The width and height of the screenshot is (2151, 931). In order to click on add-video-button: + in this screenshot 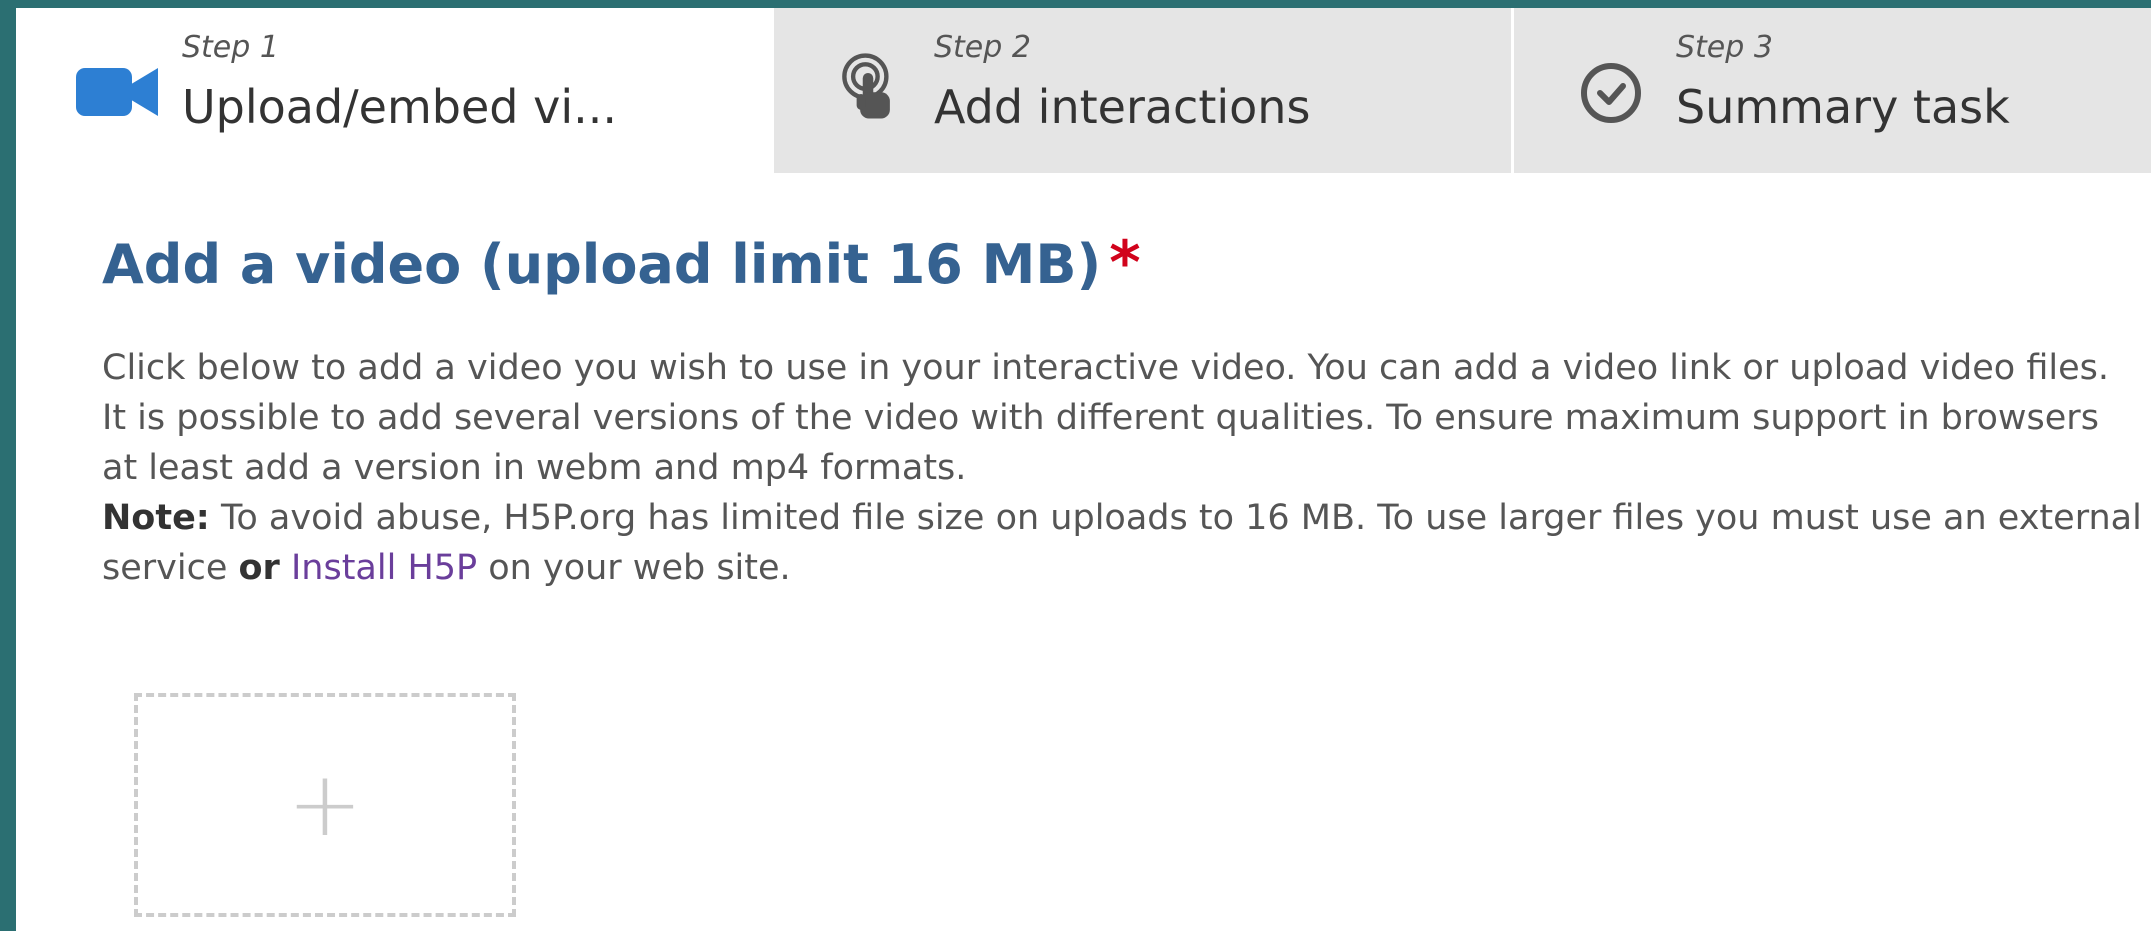, I will do `click(325, 805)`.